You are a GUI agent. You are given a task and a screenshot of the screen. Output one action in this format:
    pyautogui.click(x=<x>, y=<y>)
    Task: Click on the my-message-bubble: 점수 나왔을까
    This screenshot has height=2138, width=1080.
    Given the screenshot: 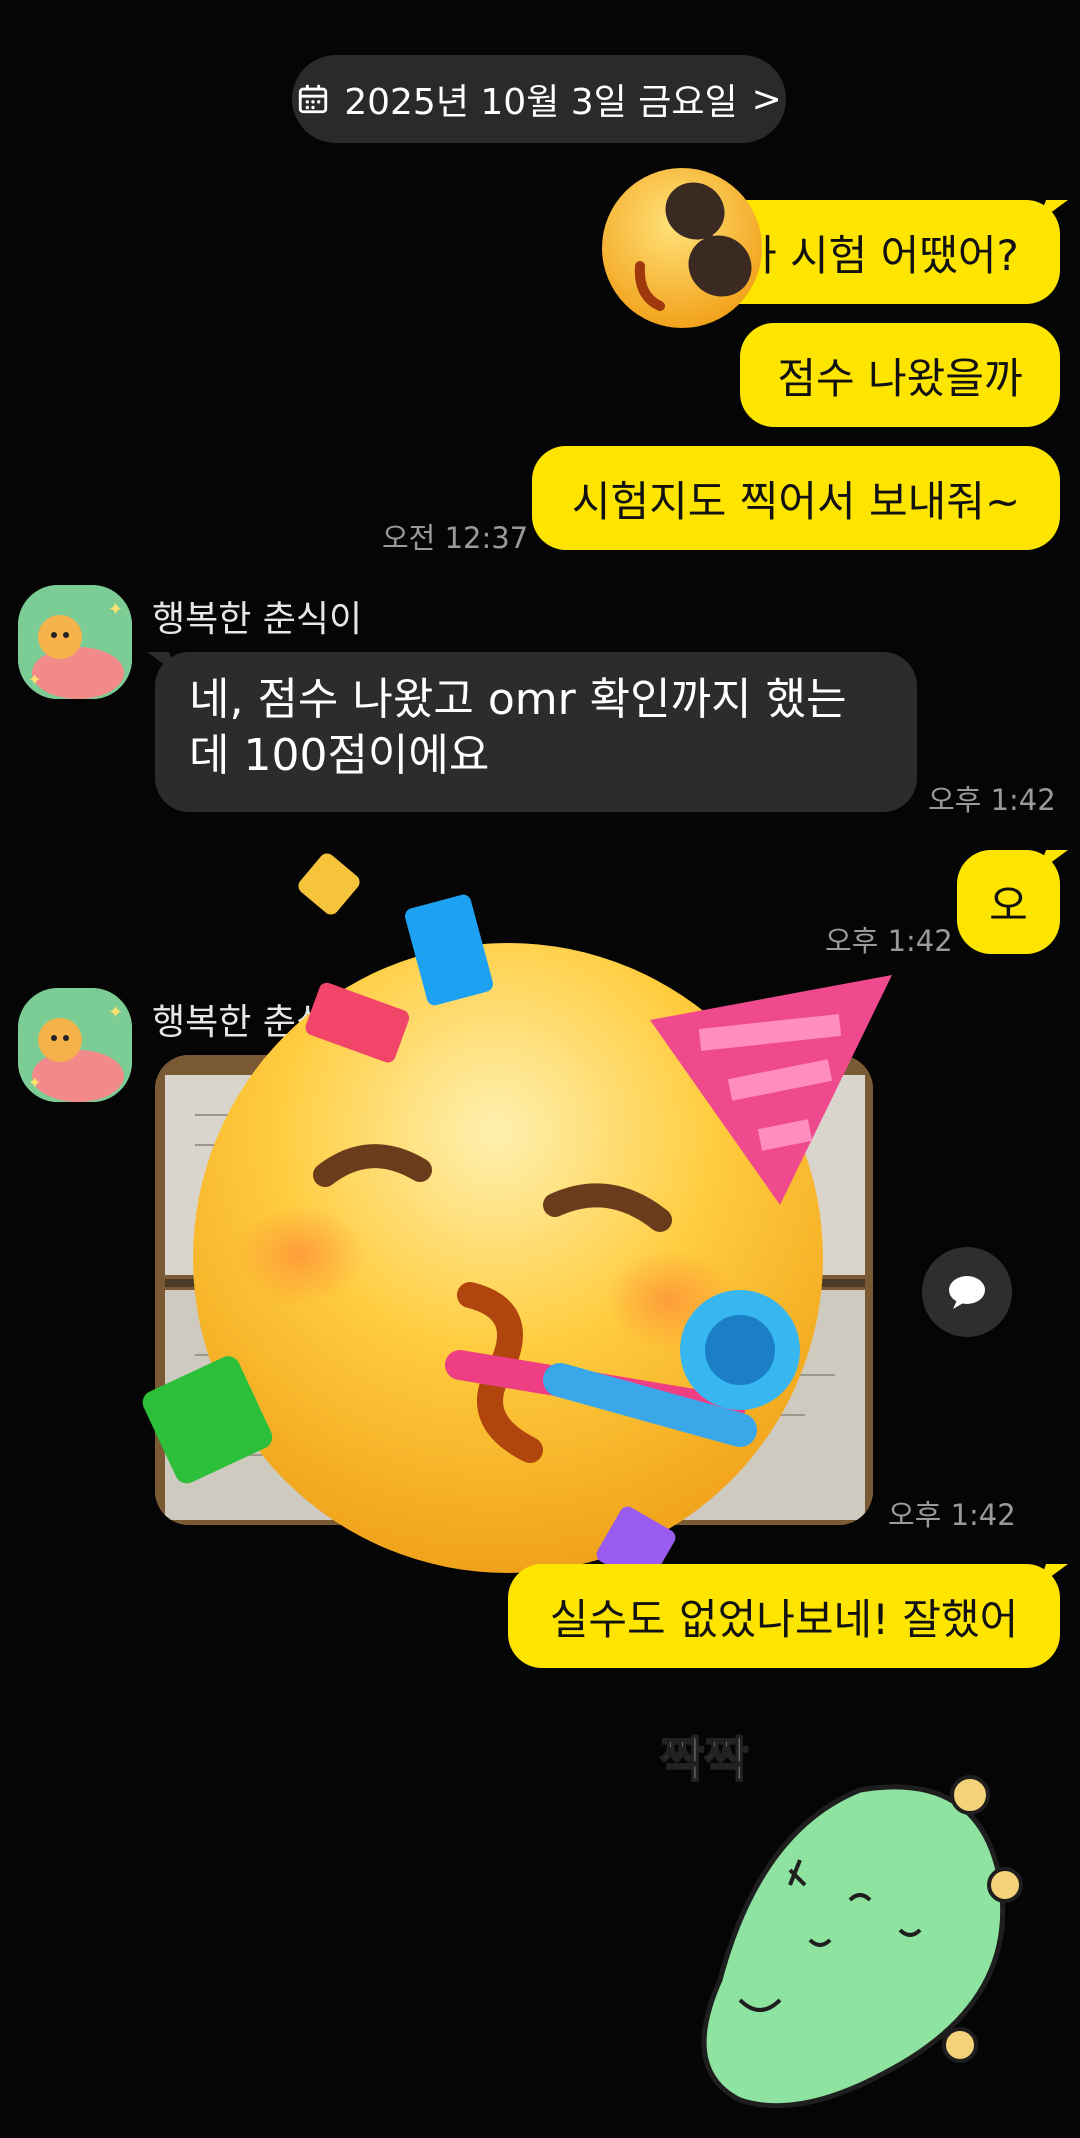 What is the action you would take?
    pyautogui.click(x=900, y=375)
    